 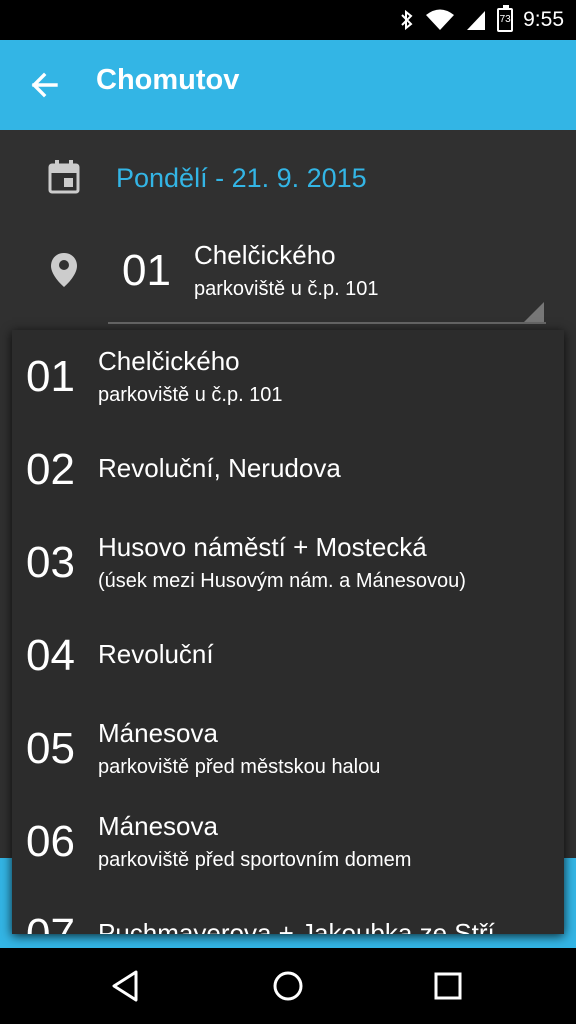 What do you see at coordinates (64, 177) in the screenshot?
I see `calendar-icon` at bounding box center [64, 177].